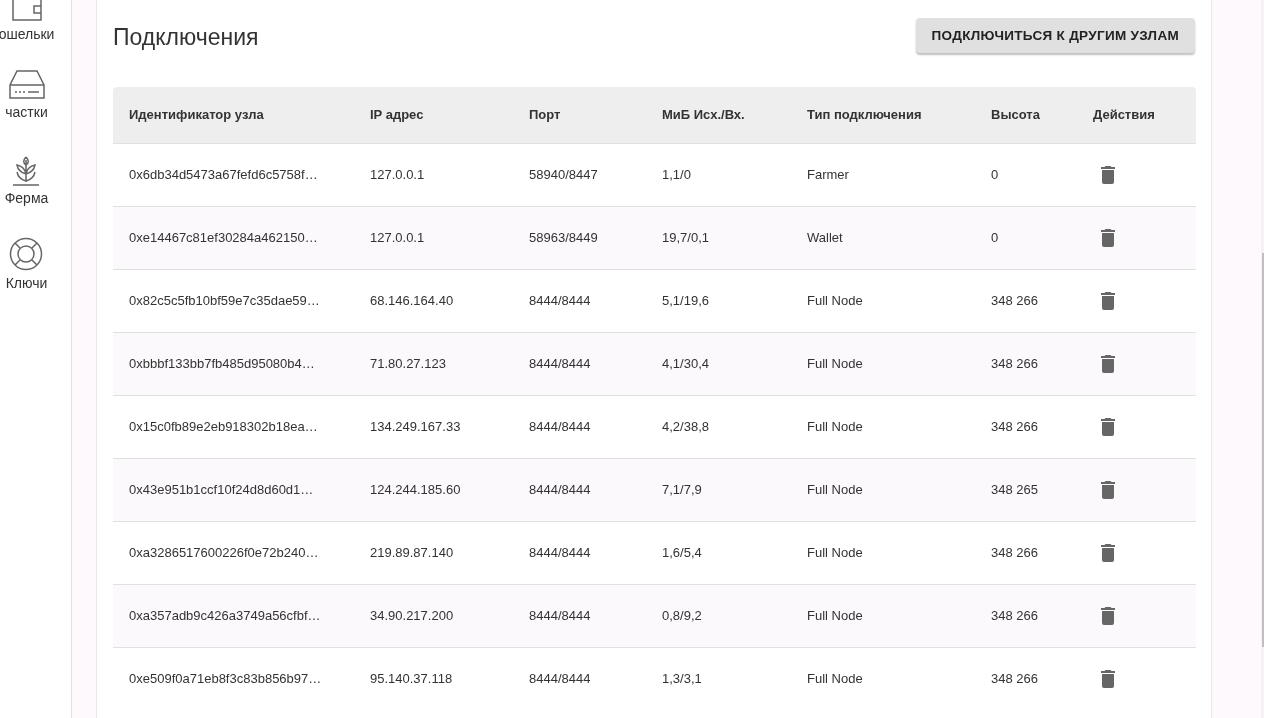  I want to click on plant-icon, so click(26, 170).